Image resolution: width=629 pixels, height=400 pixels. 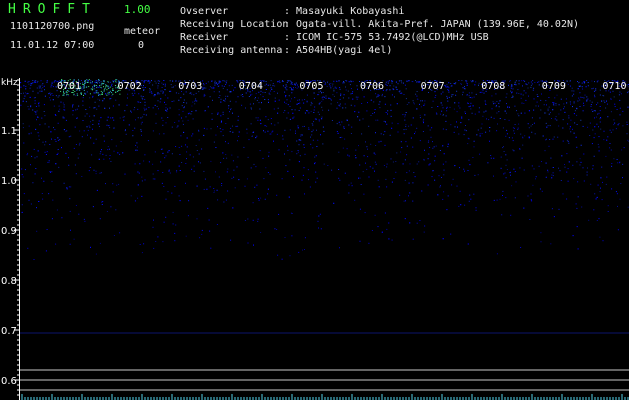 What do you see at coordinates (372, 86) in the screenshot?
I see `time-tick-label: 0706` at bounding box center [372, 86].